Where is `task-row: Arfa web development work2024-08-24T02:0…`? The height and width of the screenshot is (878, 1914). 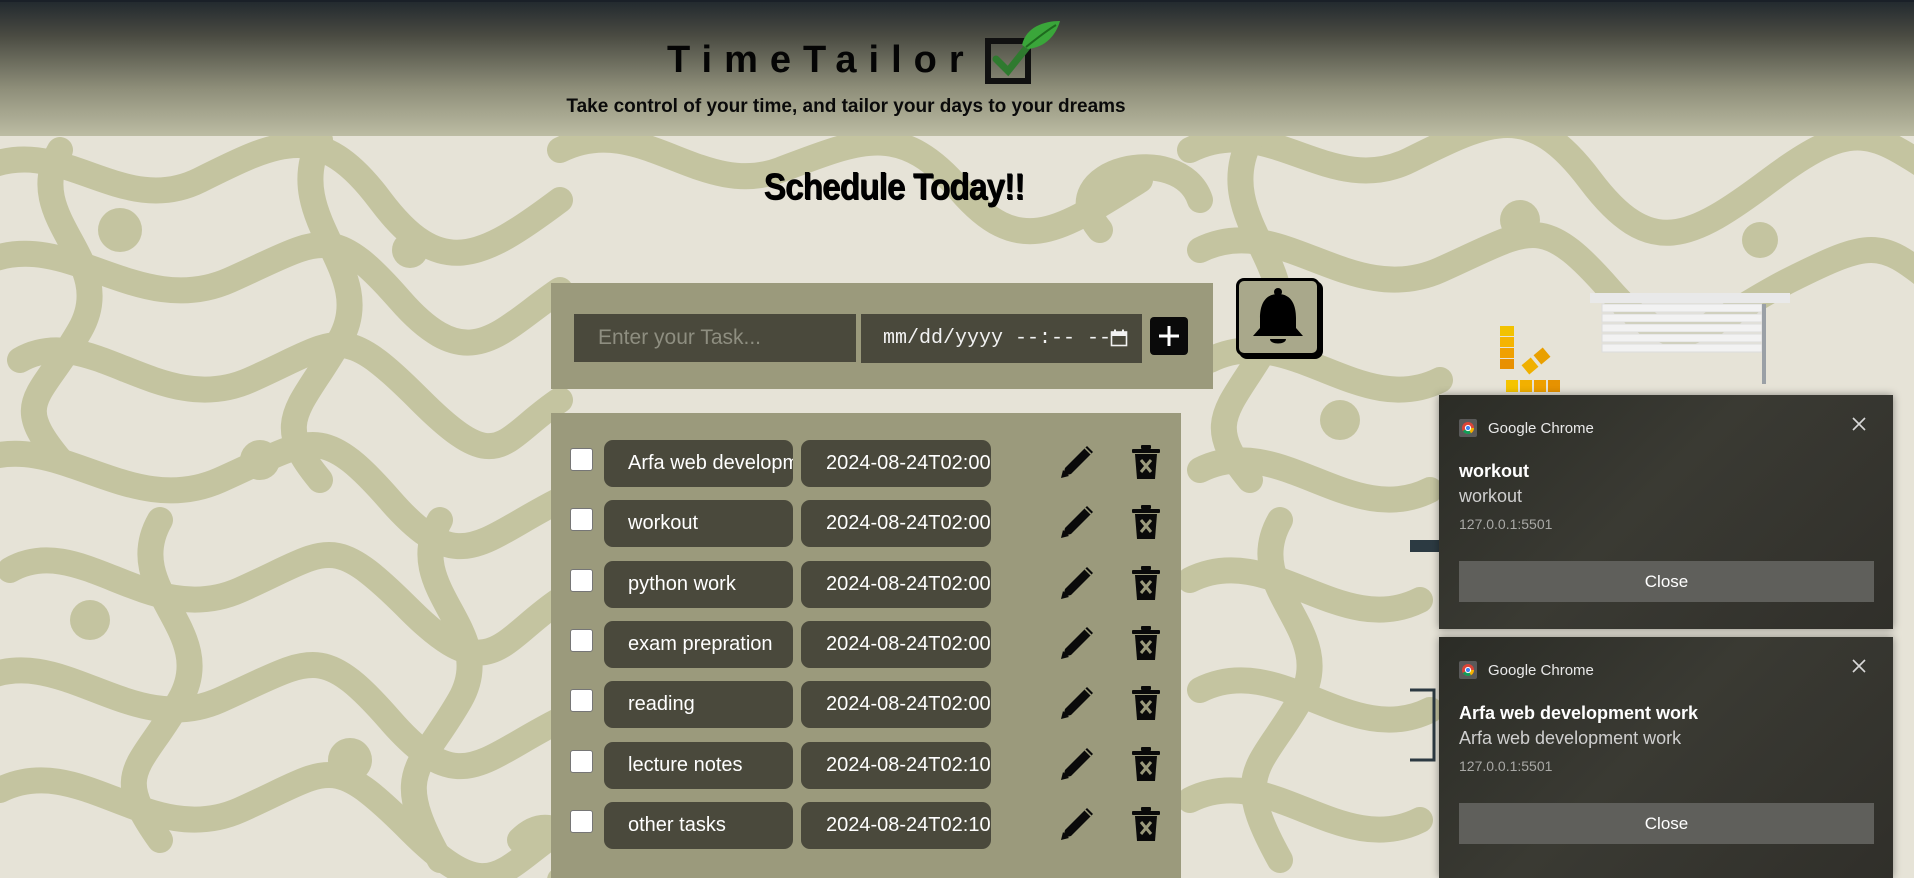
task-row: Arfa web development work2024-08-24T02:0… is located at coordinates (866, 461).